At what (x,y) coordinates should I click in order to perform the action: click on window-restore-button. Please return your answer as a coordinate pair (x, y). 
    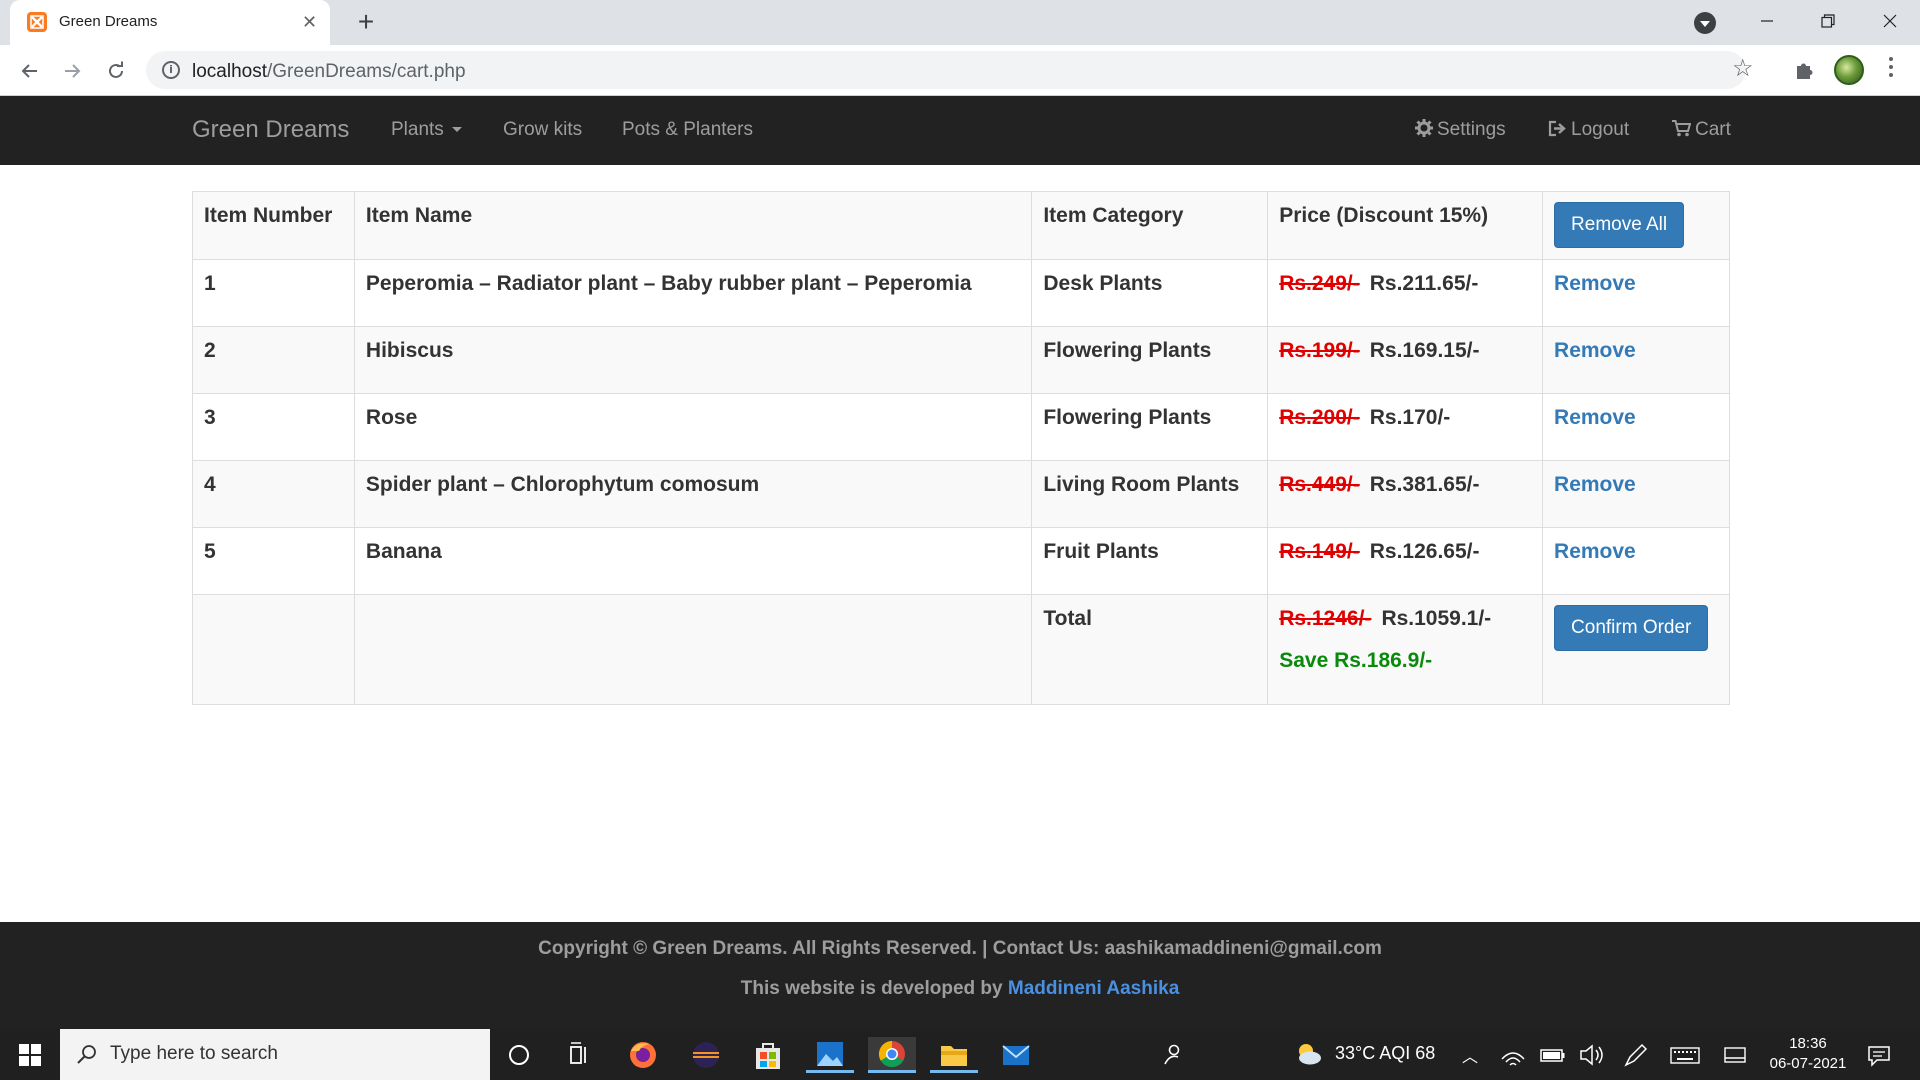
    Looking at the image, I should click on (1828, 22).